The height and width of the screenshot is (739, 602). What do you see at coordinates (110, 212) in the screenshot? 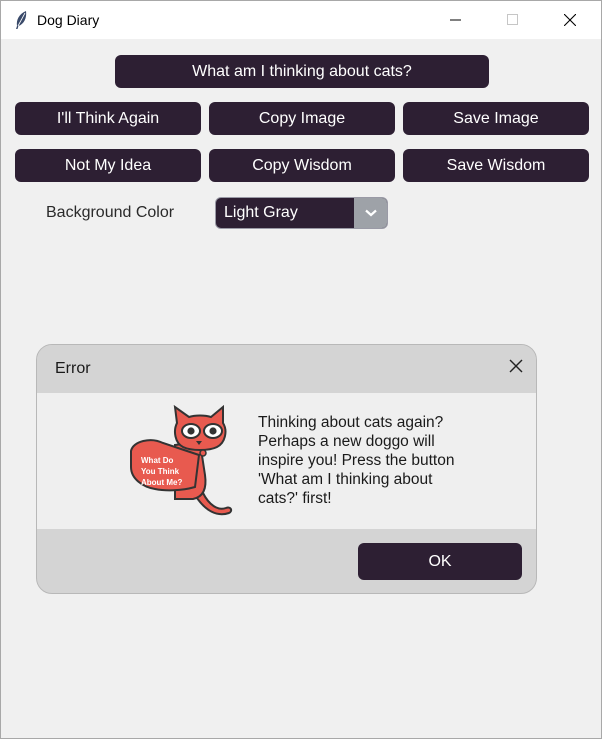
I see `background-color-label: Background Color` at bounding box center [110, 212].